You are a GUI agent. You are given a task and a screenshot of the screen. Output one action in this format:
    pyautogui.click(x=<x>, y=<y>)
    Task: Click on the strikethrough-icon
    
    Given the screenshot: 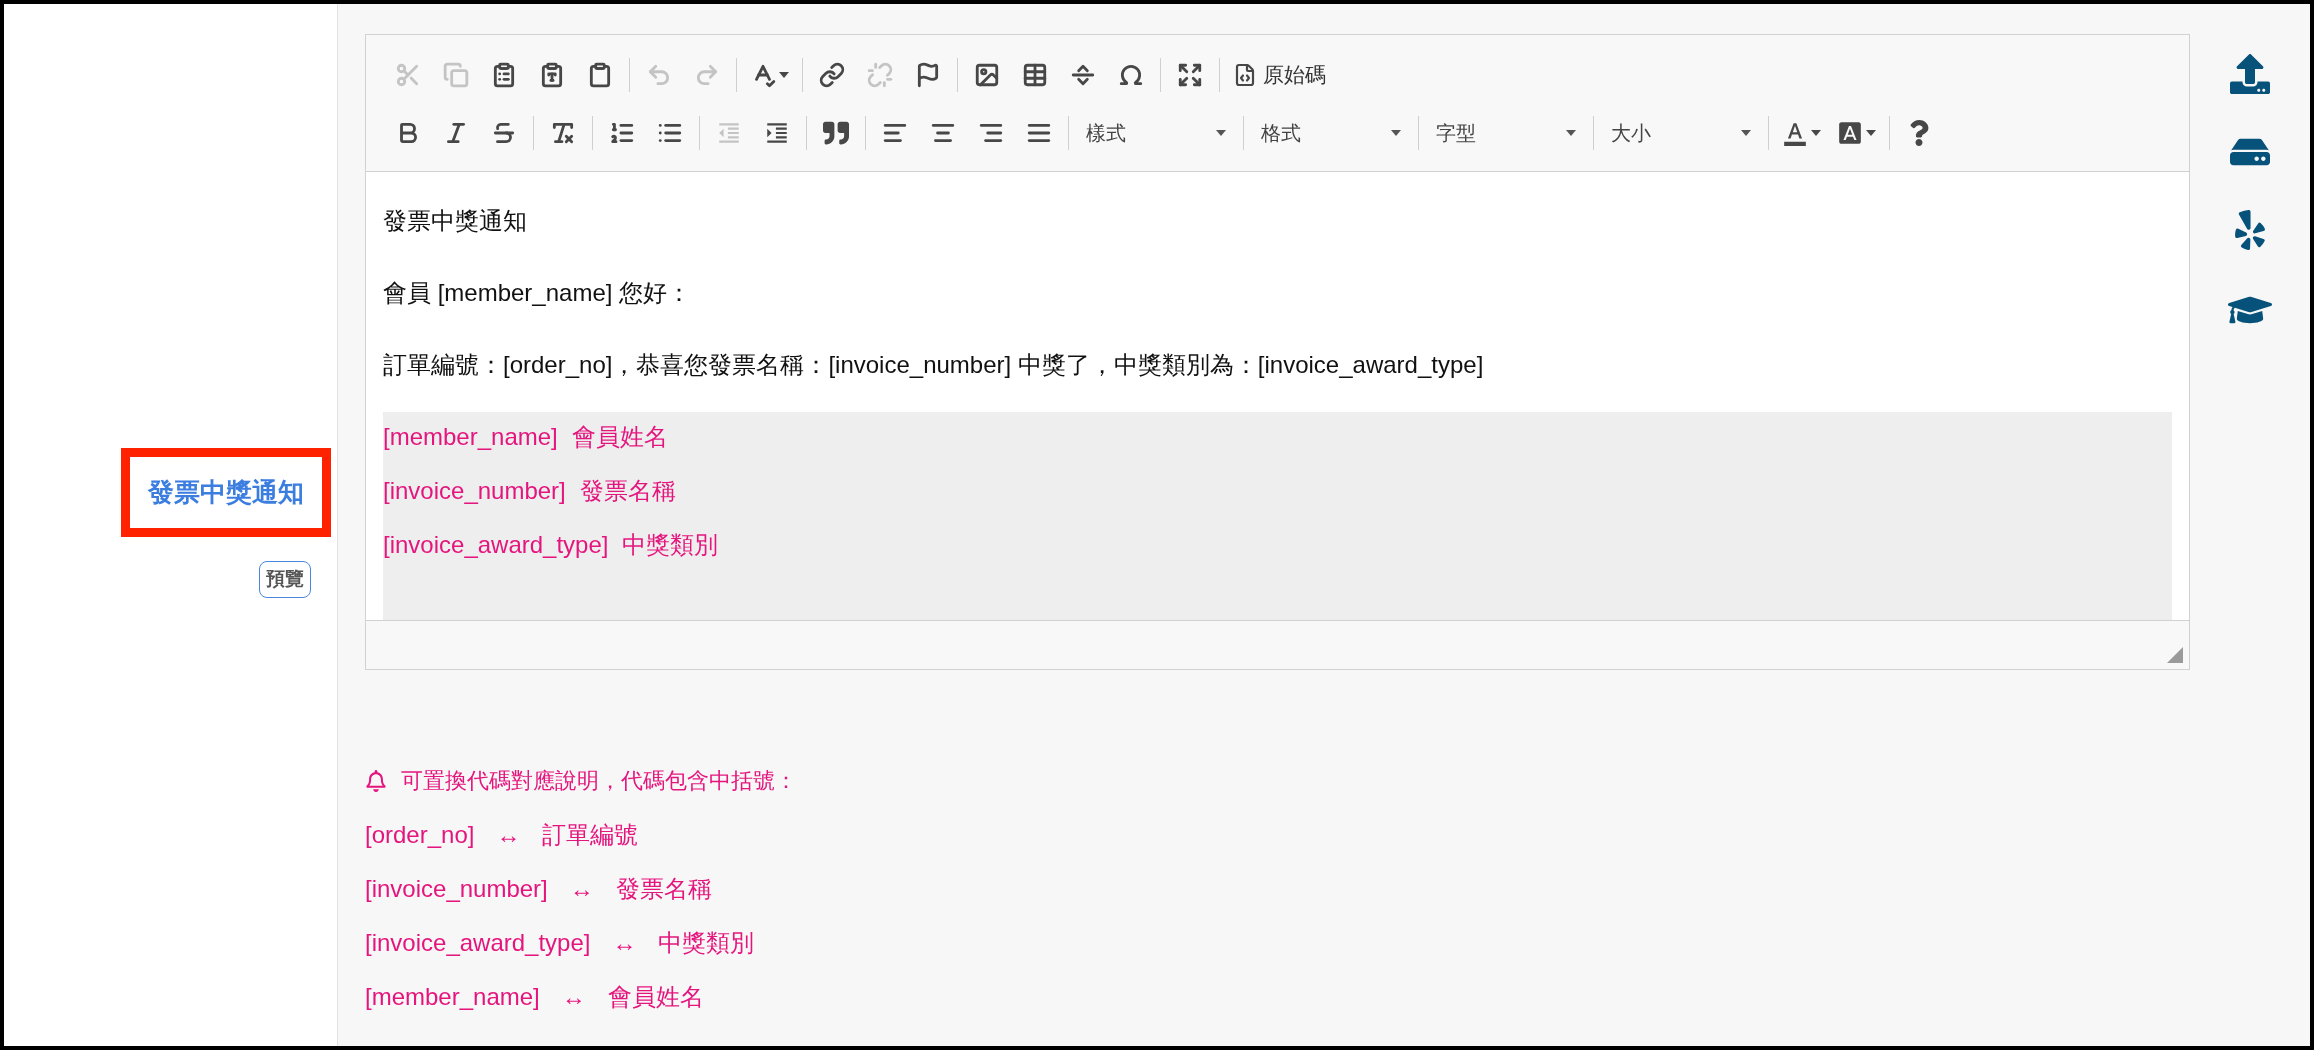 What is the action you would take?
    pyautogui.click(x=504, y=133)
    